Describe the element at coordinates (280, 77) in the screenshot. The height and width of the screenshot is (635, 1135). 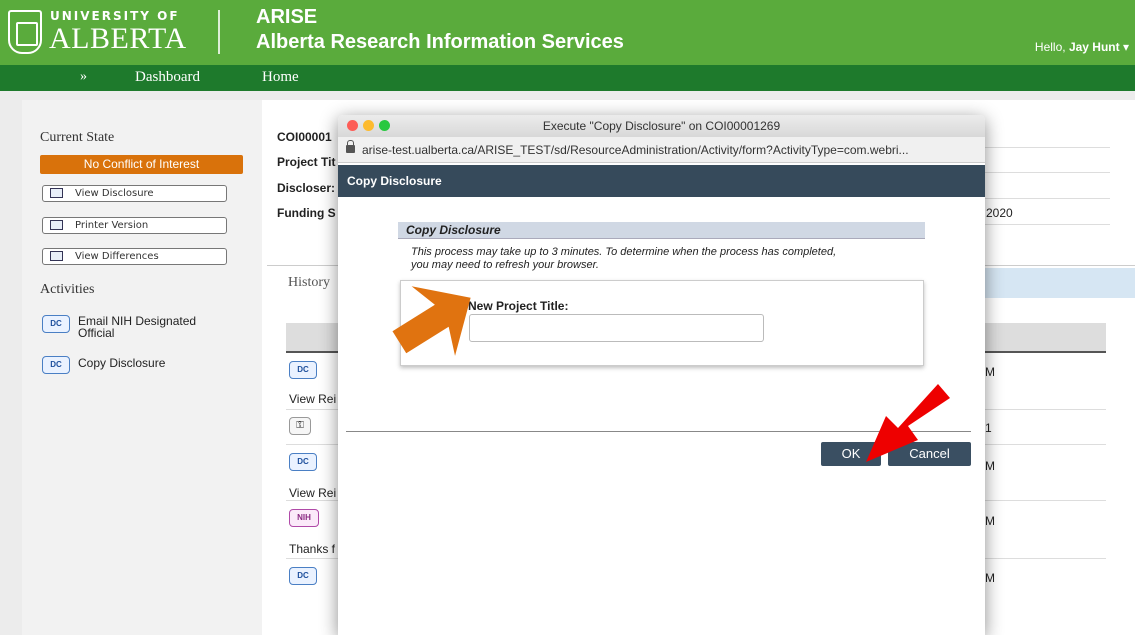
I see `nav-home: Home` at that location.